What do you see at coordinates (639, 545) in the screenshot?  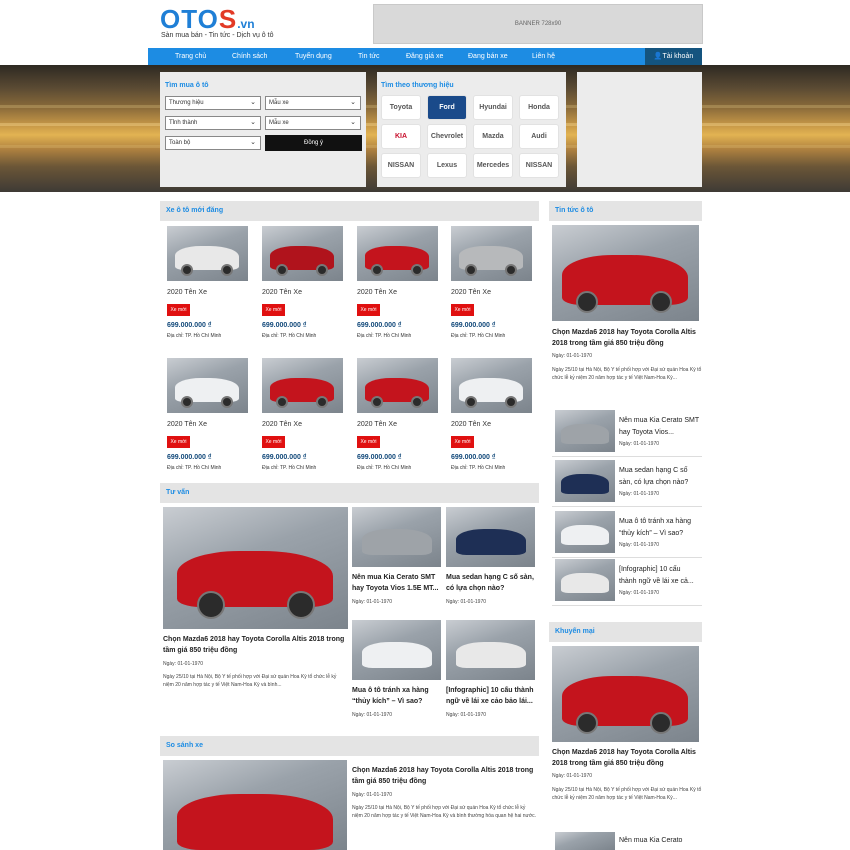 I see `news-item-date: Ngày: 01-01-1970` at bounding box center [639, 545].